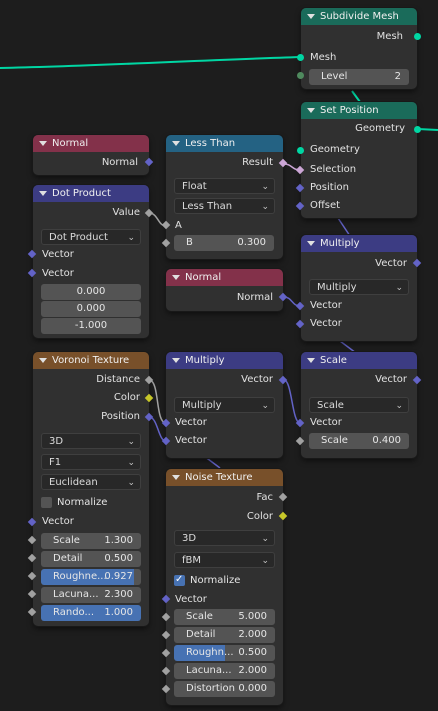 This screenshot has width=438, height=711. I want to click on node-scale: Scale Vector Scale ⌄ Vector Scale 0.400, so click(359, 405).